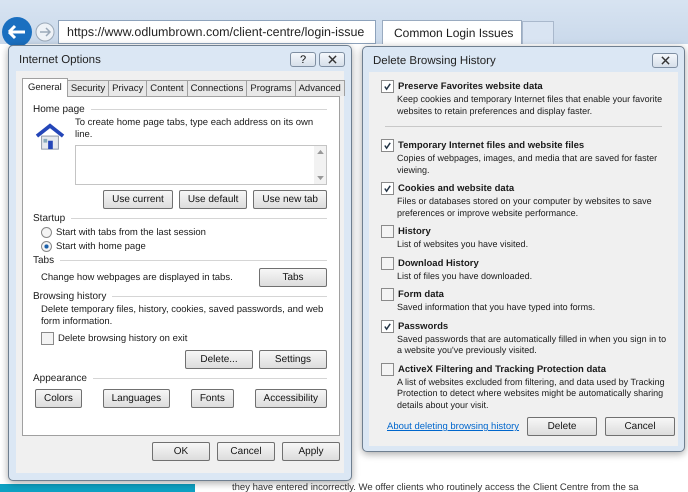  What do you see at coordinates (421, 294) in the screenshot?
I see `checkbox-label: Form data` at bounding box center [421, 294].